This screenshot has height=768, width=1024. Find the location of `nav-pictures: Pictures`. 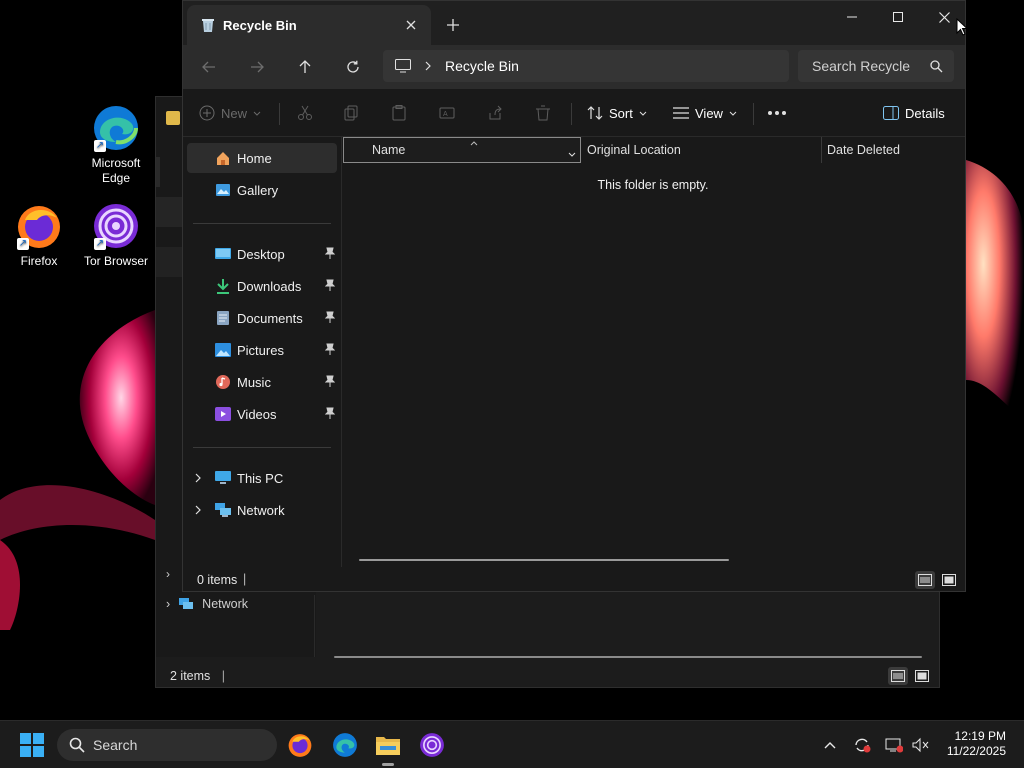

nav-pictures: Pictures is located at coordinates (262, 350).